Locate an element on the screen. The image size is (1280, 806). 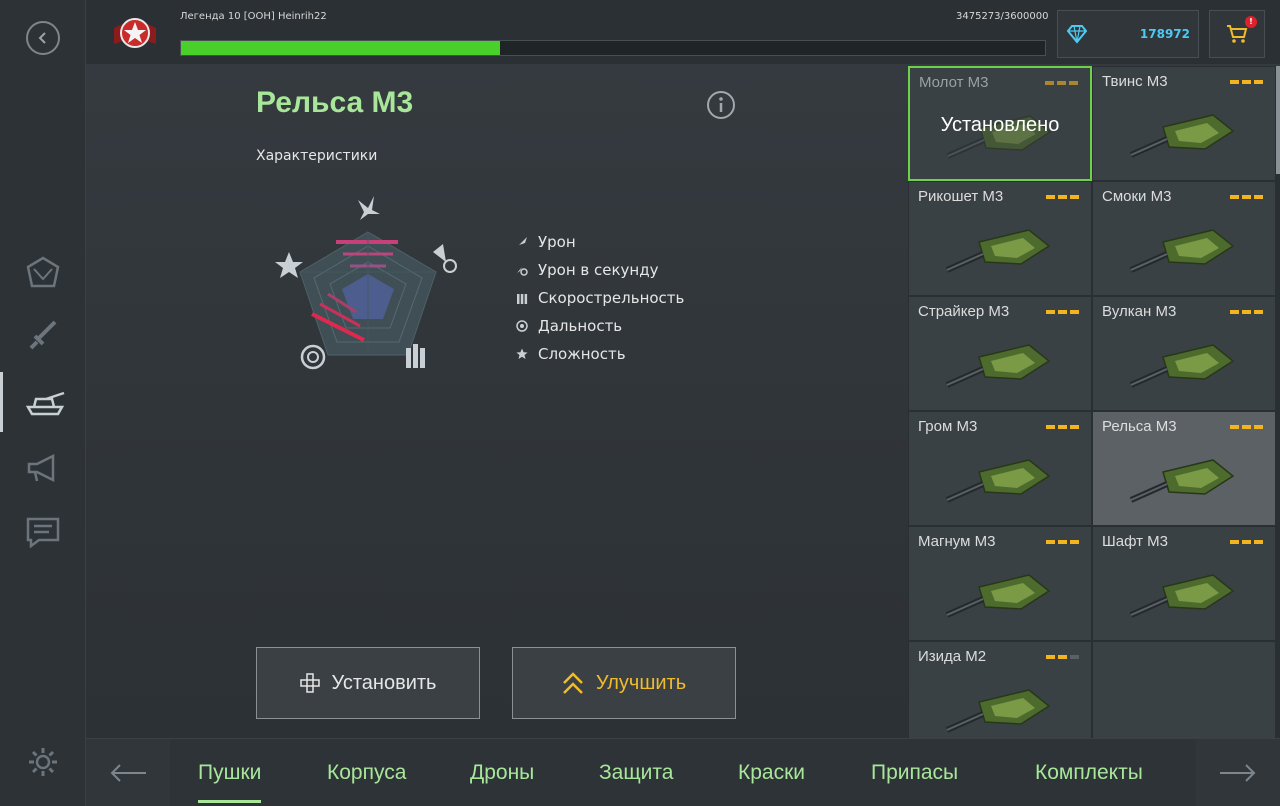
weapon-card: Магнум М3 is located at coordinates (1000, 583).